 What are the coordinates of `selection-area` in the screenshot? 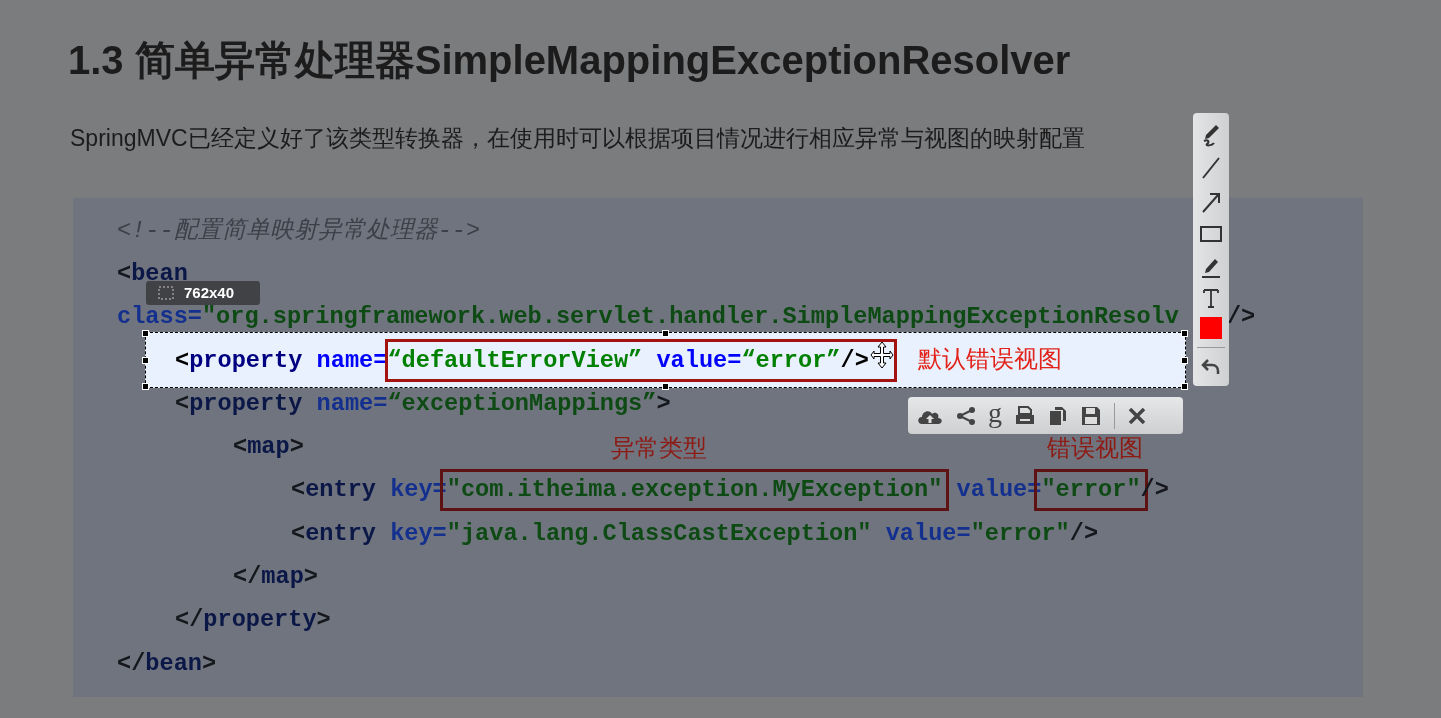 It's located at (665, 359).